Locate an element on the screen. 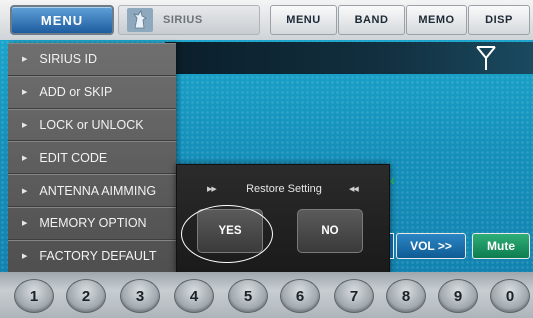  side-menu-item-label: MEMORY OPTION is located at coordinates (93, 223).